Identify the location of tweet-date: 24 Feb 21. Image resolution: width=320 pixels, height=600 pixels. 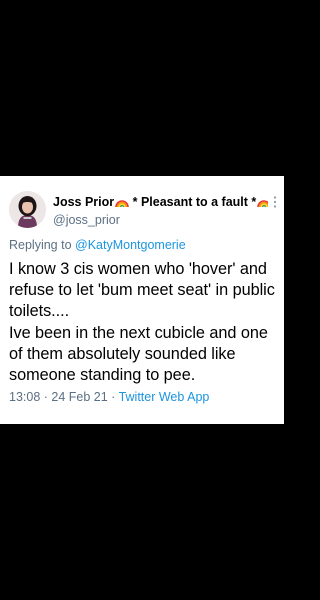
(79, 397).